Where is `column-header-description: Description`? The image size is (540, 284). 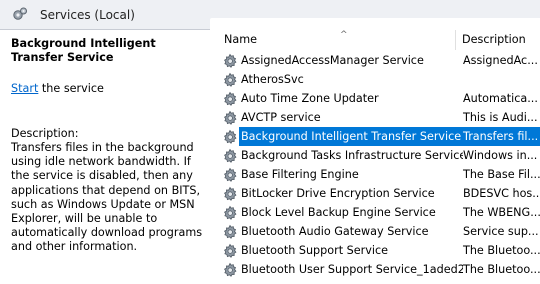 column-header-description: Description is located at coordinates (494, 39).